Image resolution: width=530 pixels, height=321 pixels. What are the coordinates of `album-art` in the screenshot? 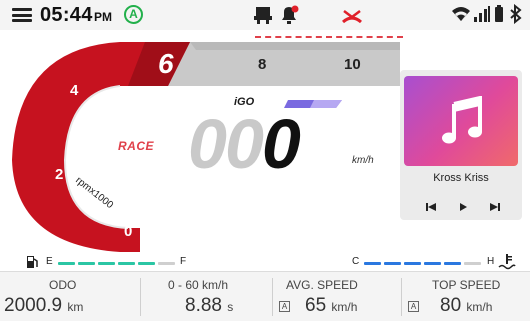 It's located at (461, 121).